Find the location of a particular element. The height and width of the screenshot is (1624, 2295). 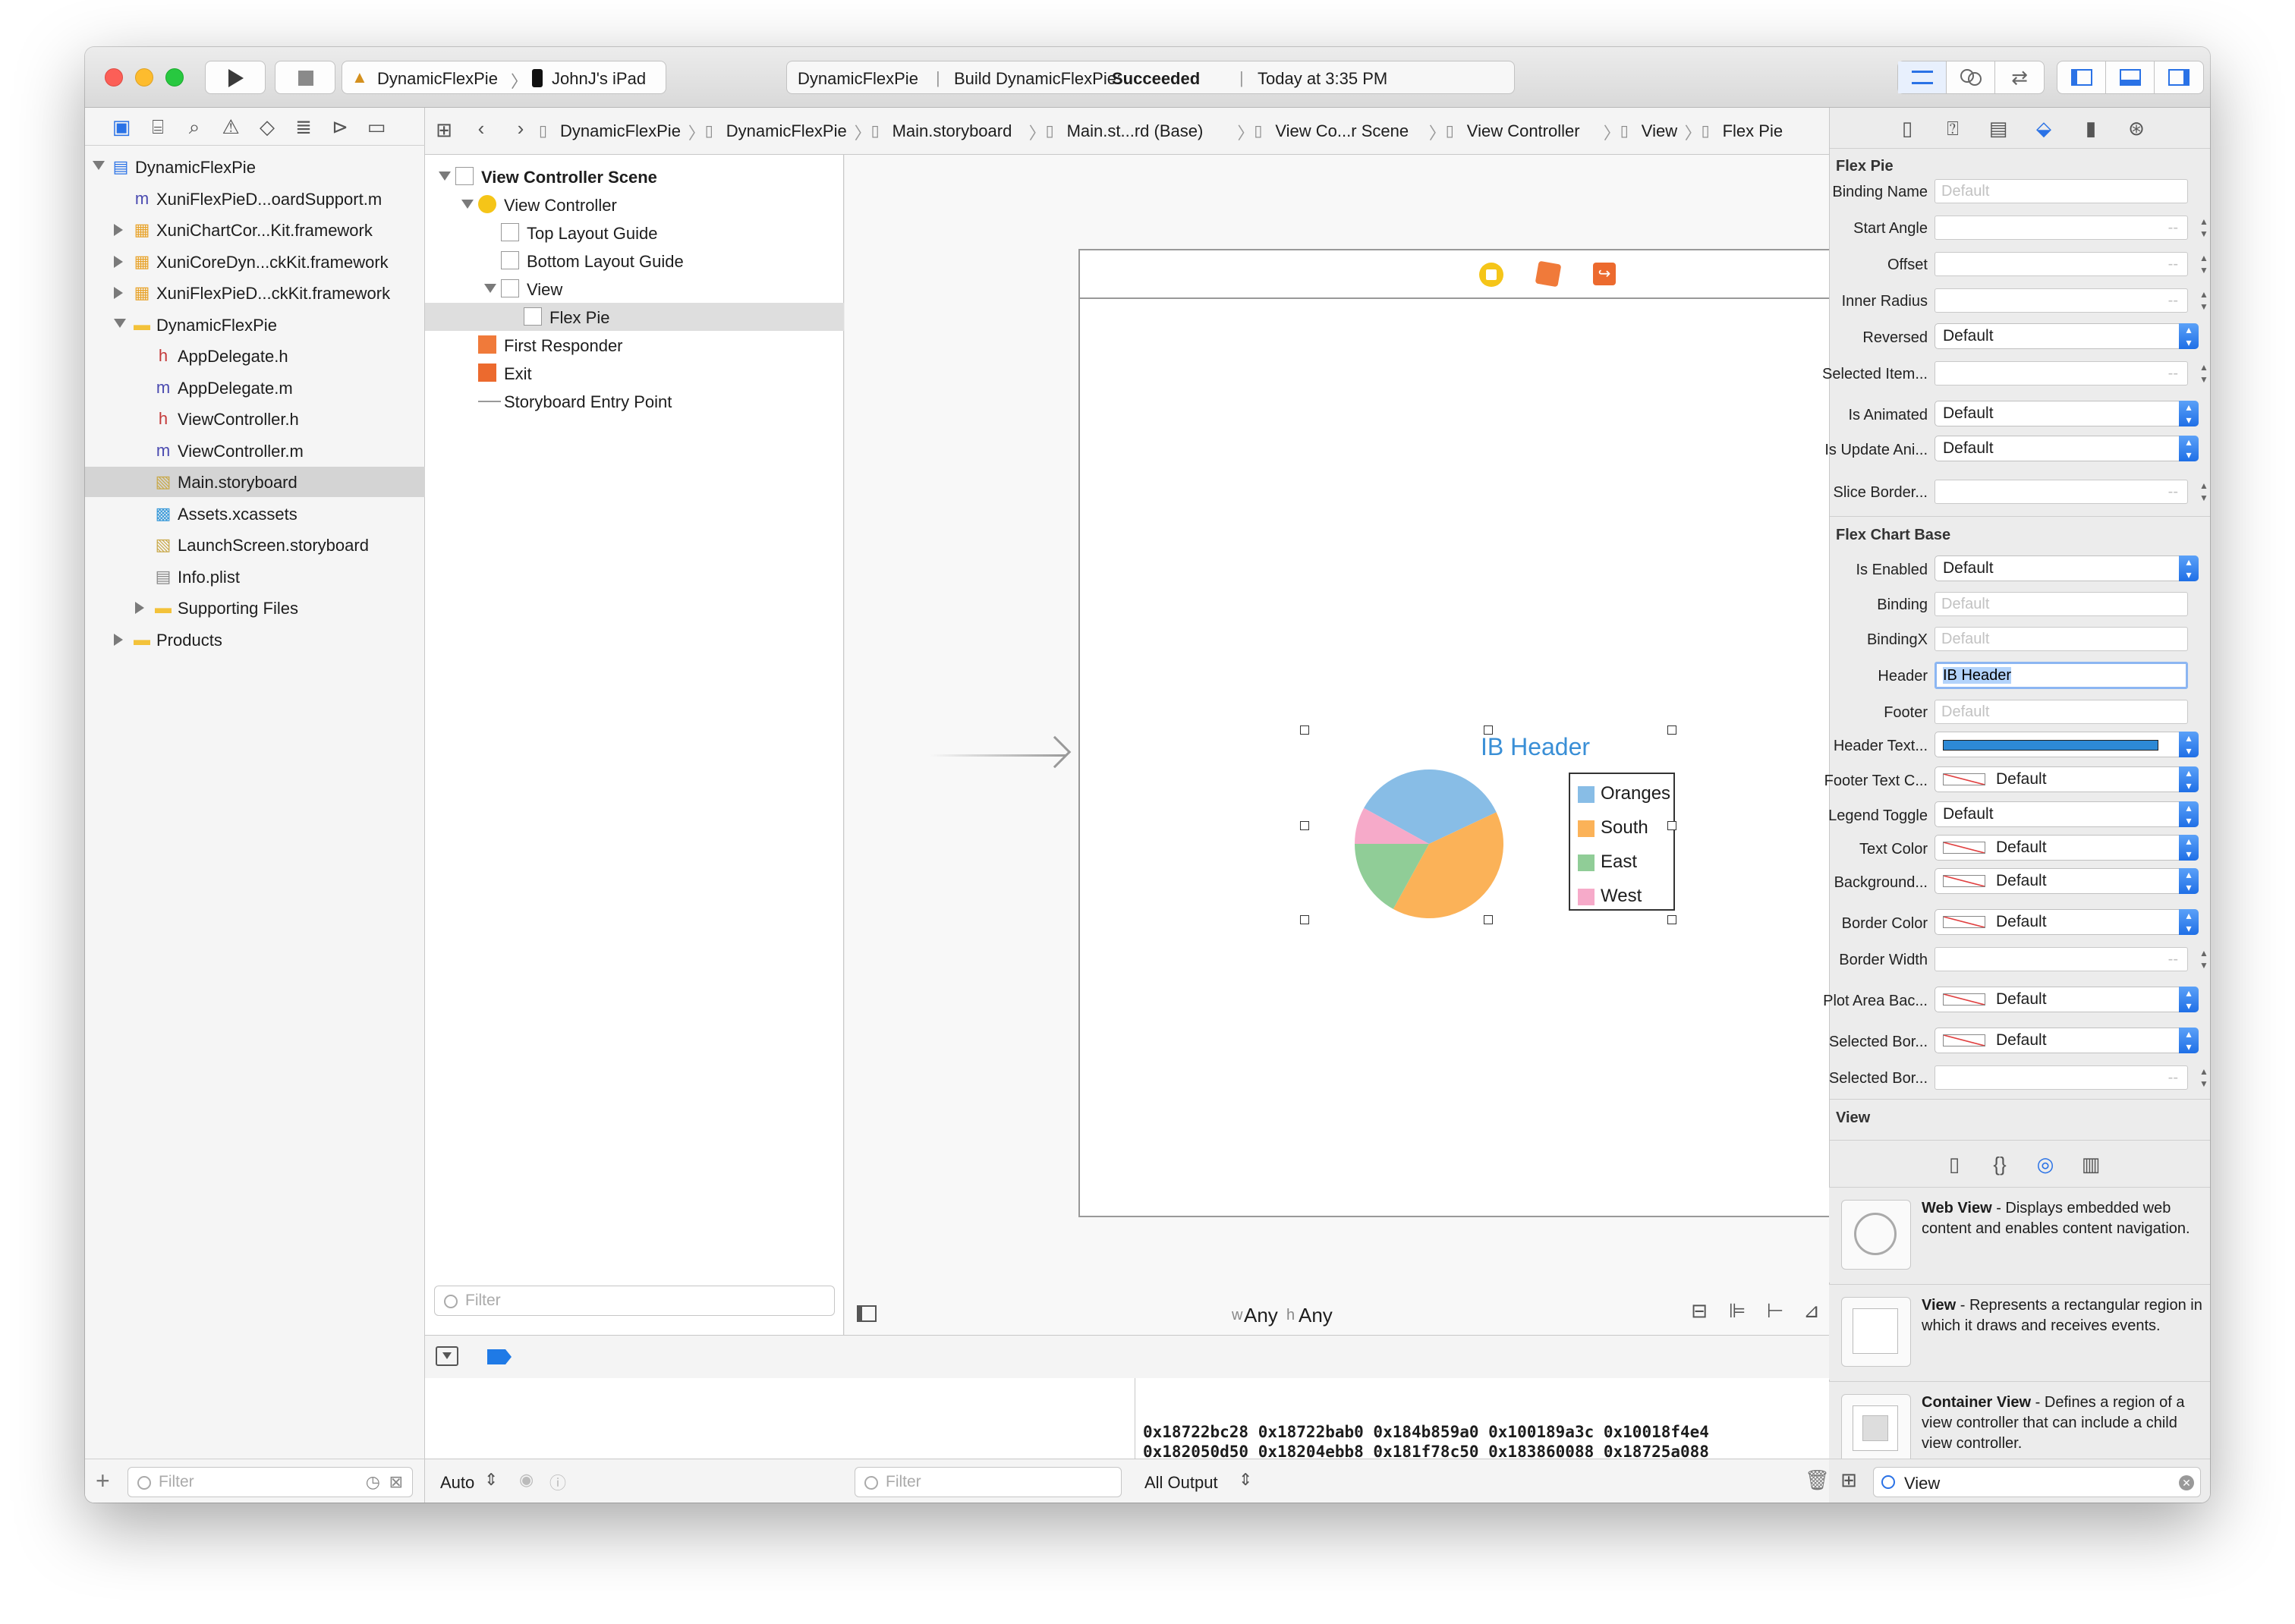

breadcrumb-item: View Co...r Scene is located at coordinates (1342, 131).